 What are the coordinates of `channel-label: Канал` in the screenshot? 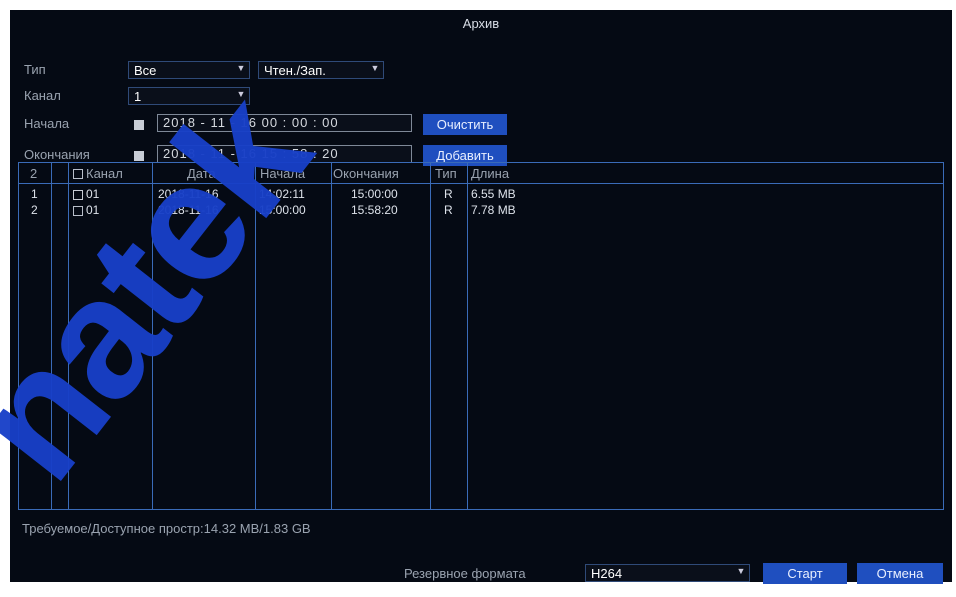 It's located at (42, 95).